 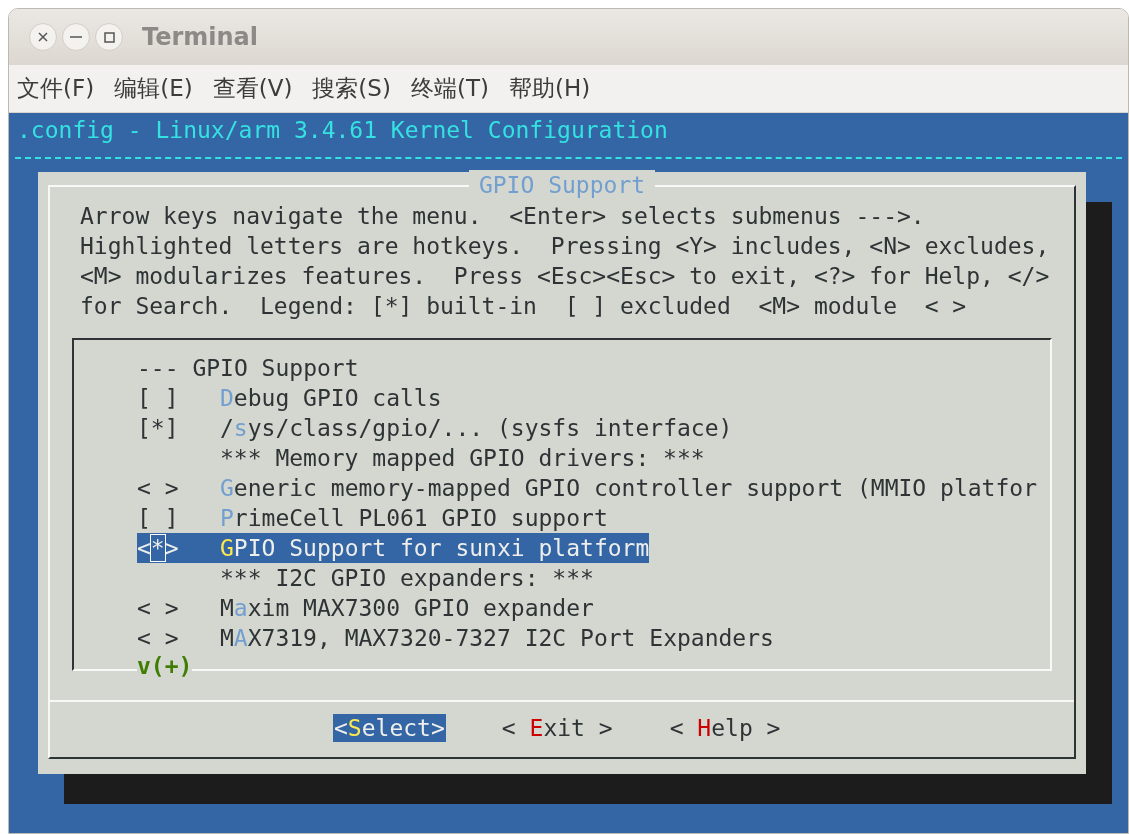 What do you see at coordinates (557, 728) in the screenshot?
I see `dialog-button: < Exit >` at bounding box center [557, 728].